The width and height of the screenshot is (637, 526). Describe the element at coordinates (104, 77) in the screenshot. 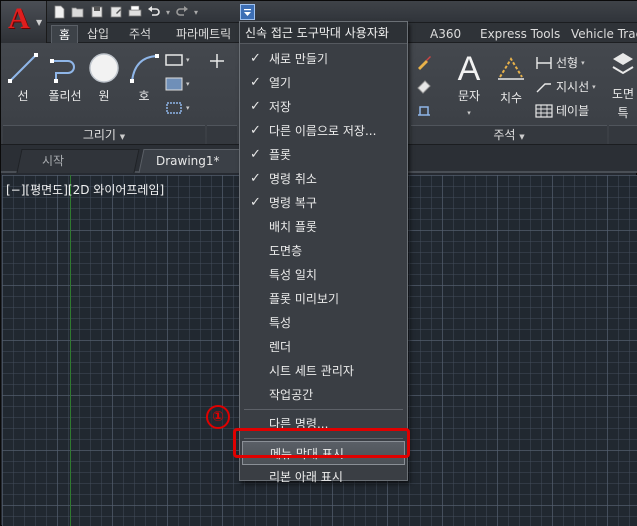

I see `circle-tool: 원` at that location.